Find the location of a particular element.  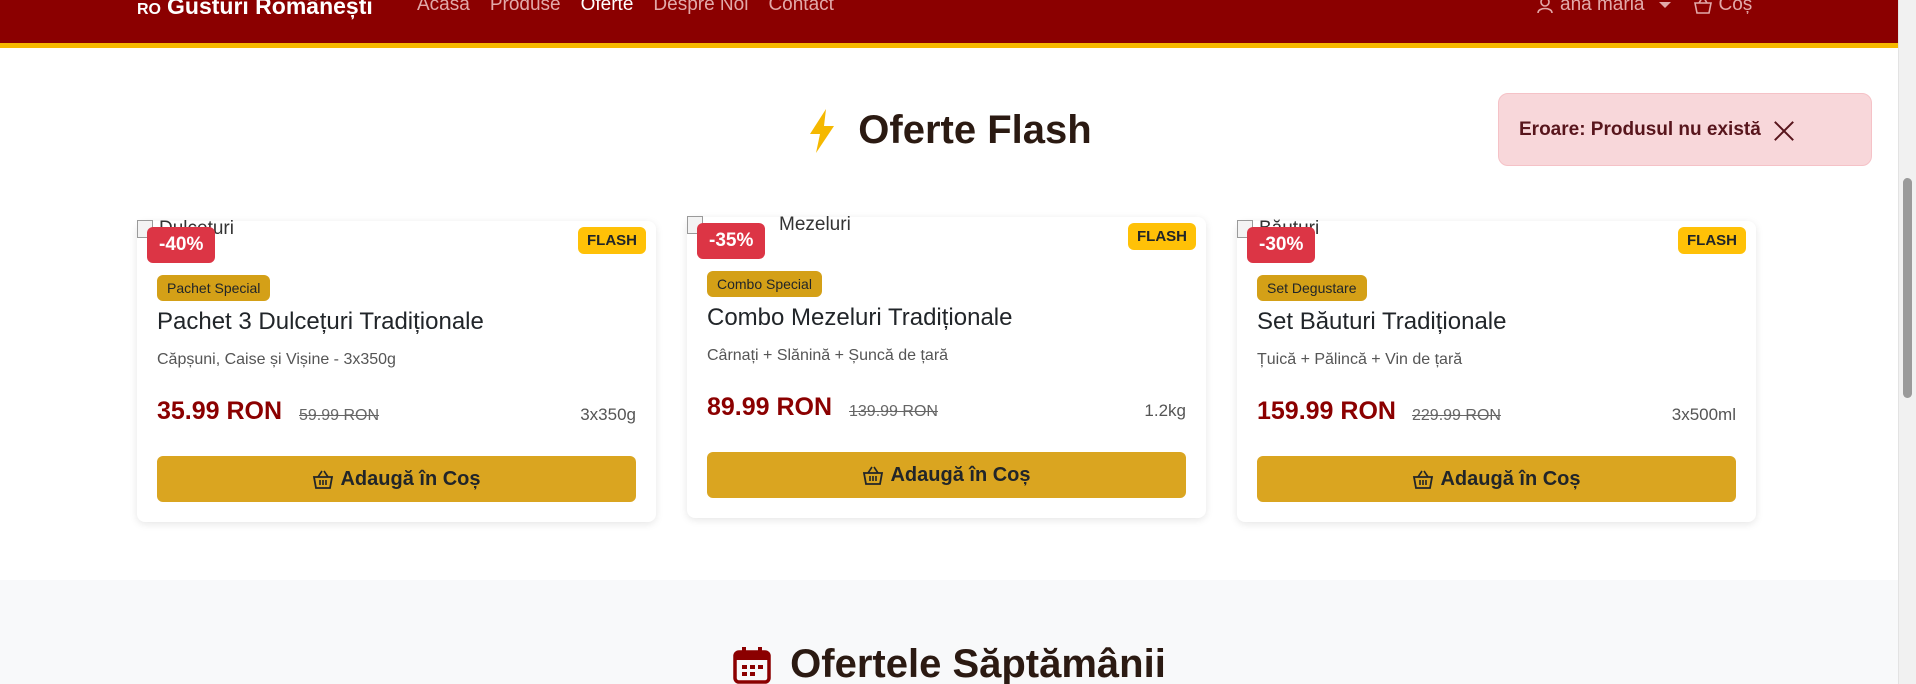

flash-title-text: Oferte Flash is located at coordinates (975, 130).